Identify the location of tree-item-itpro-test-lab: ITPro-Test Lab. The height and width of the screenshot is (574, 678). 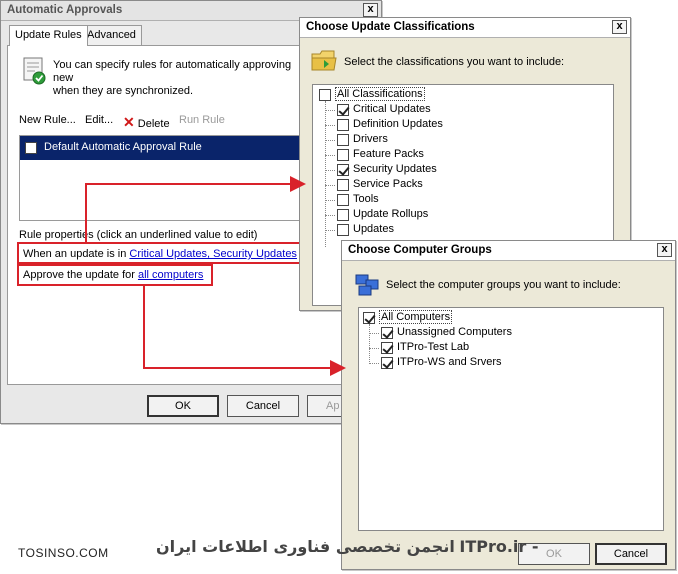
(425, 347).